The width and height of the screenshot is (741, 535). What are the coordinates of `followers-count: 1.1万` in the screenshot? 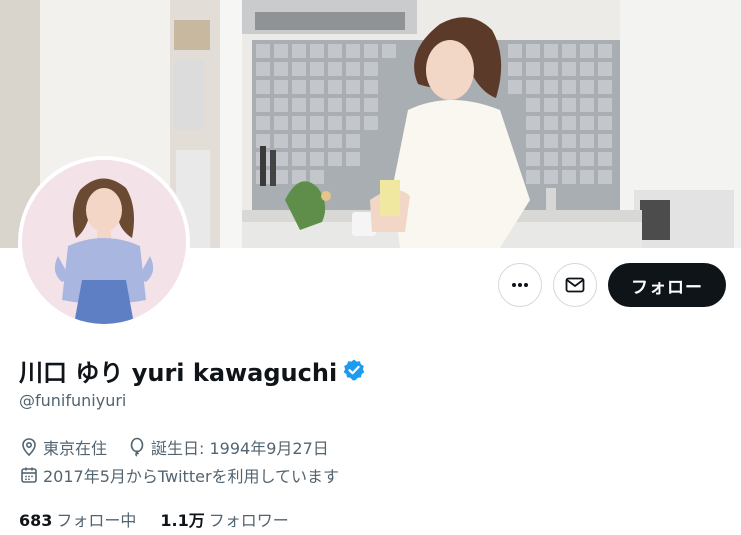 It's located at (182, 520).